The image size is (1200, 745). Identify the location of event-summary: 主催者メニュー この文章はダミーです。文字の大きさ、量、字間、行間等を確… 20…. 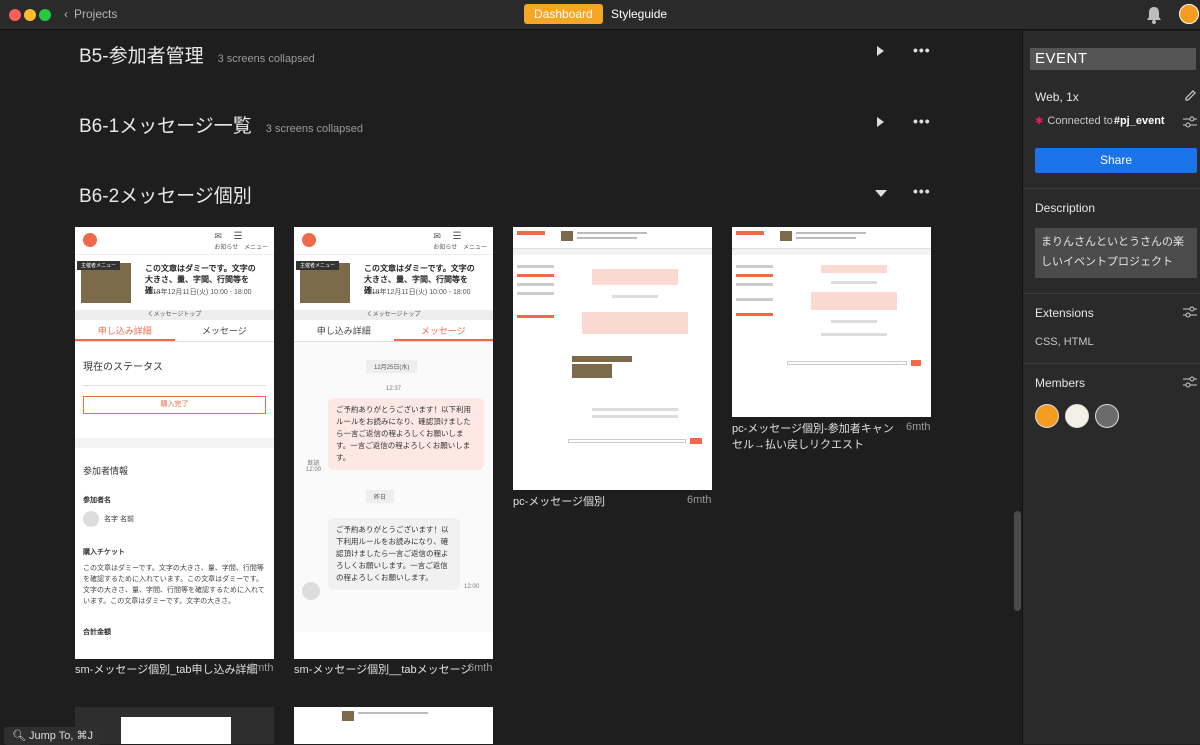
(393, 282).